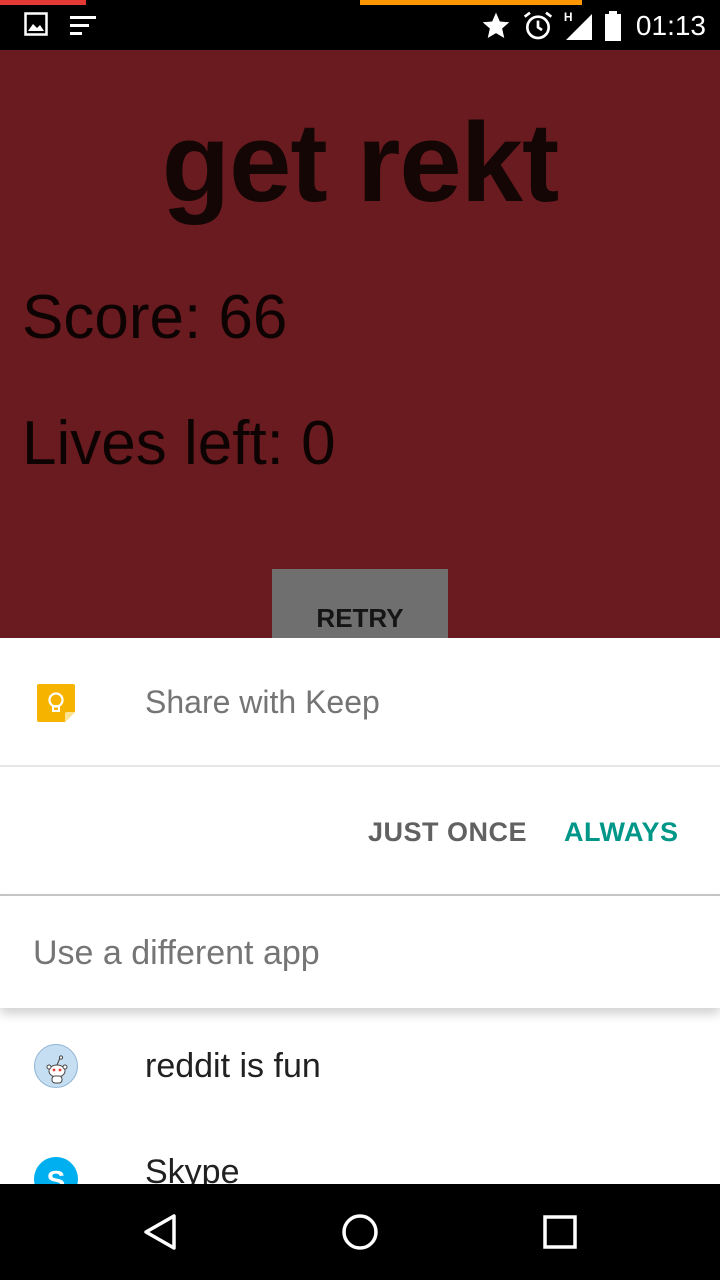 The image size is (720, 1280). Describe the element at coordinates (83, 25) in the screenshot. I see `list-notification-icon` at that location.